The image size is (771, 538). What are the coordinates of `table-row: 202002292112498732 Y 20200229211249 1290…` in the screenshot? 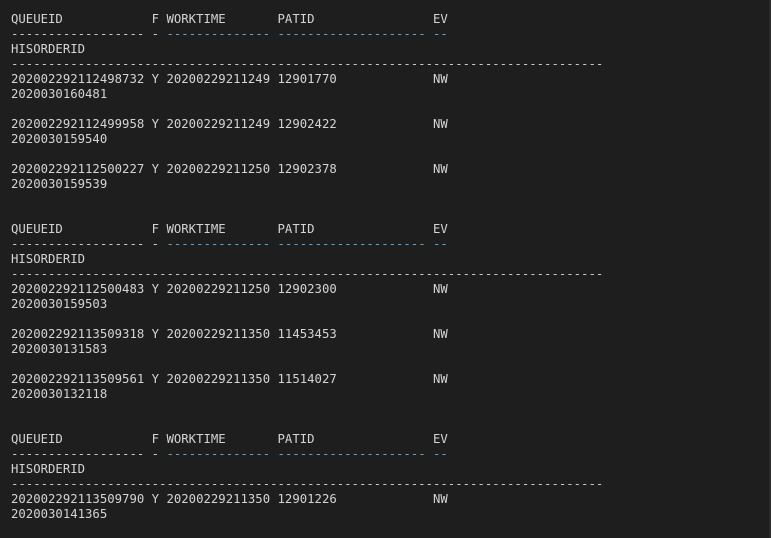 It's located at (391, 87).